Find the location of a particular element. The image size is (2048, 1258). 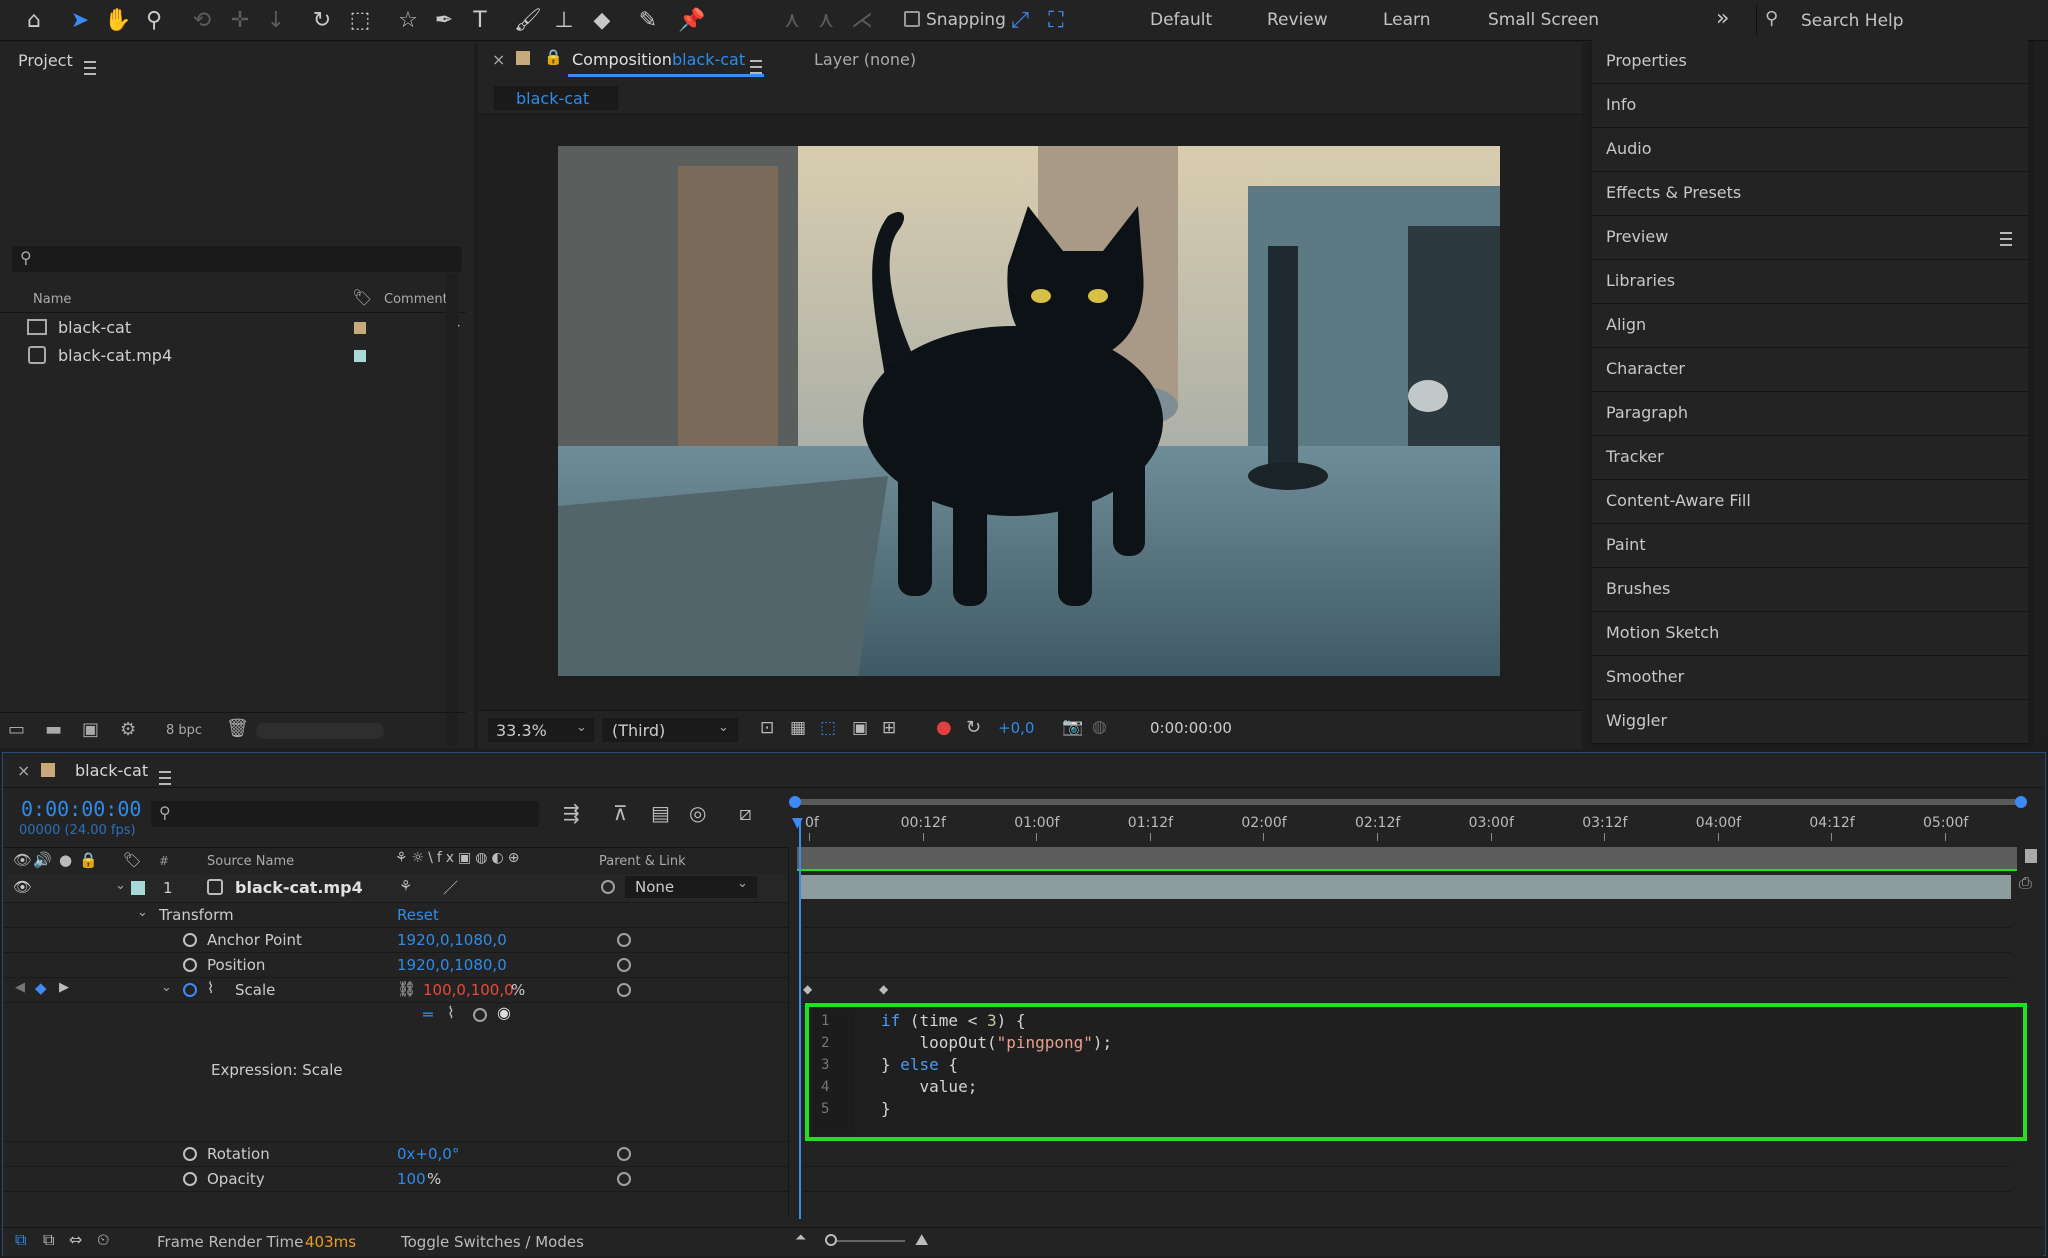

work-area-start-handle is located at coordinates (795, 802).